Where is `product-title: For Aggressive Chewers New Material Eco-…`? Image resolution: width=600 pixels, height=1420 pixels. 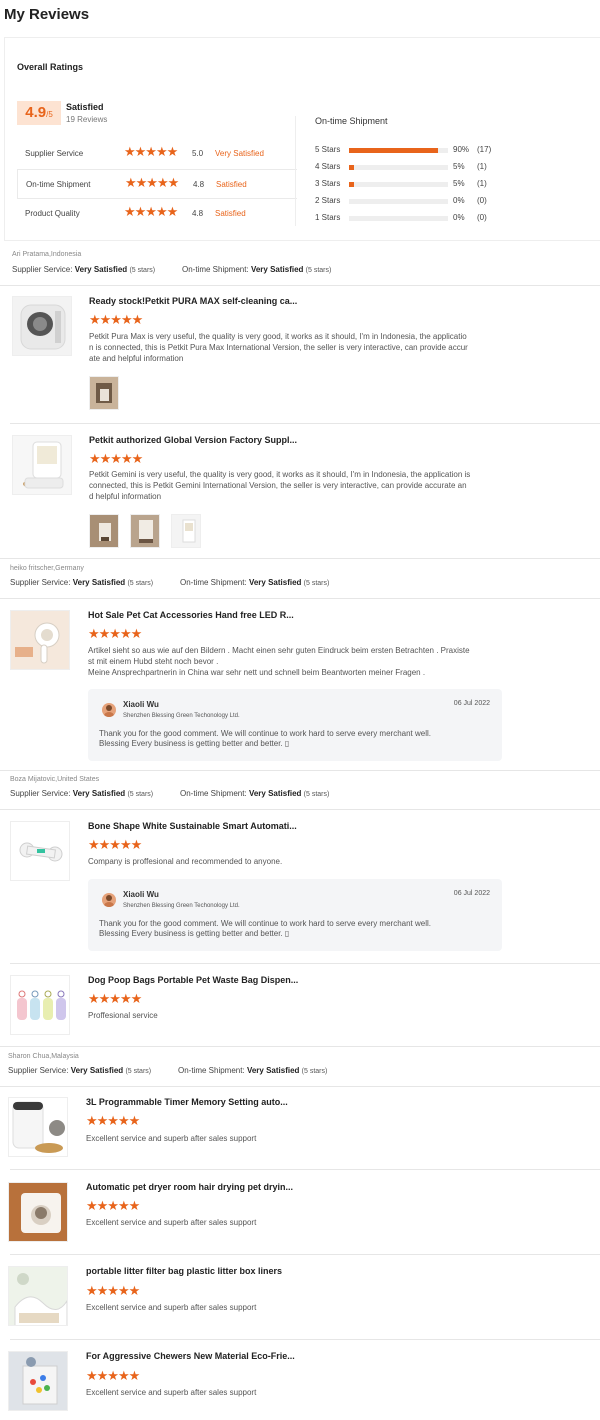 product-title: For Aggressive Chewers New Material Eco-… is located at coordinates (190, 1356).